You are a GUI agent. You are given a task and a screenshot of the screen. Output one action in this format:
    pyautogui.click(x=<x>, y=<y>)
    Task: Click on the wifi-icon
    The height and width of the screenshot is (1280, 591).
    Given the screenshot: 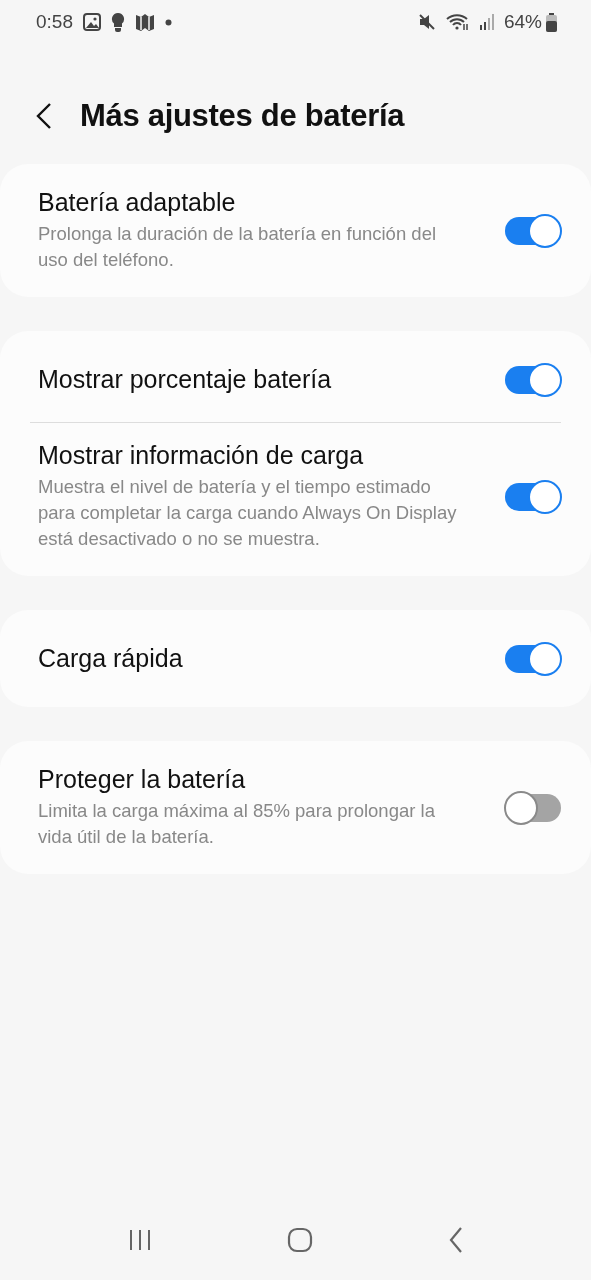 What is the action you would take?
    pyautogui.click(x=457, y=22)
    